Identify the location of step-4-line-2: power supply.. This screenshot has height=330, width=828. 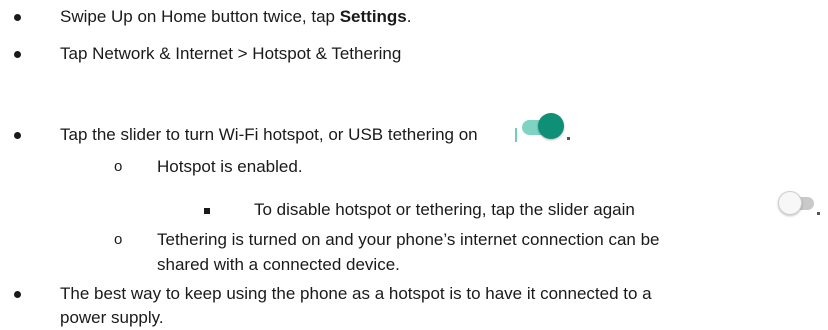
(112, 317).